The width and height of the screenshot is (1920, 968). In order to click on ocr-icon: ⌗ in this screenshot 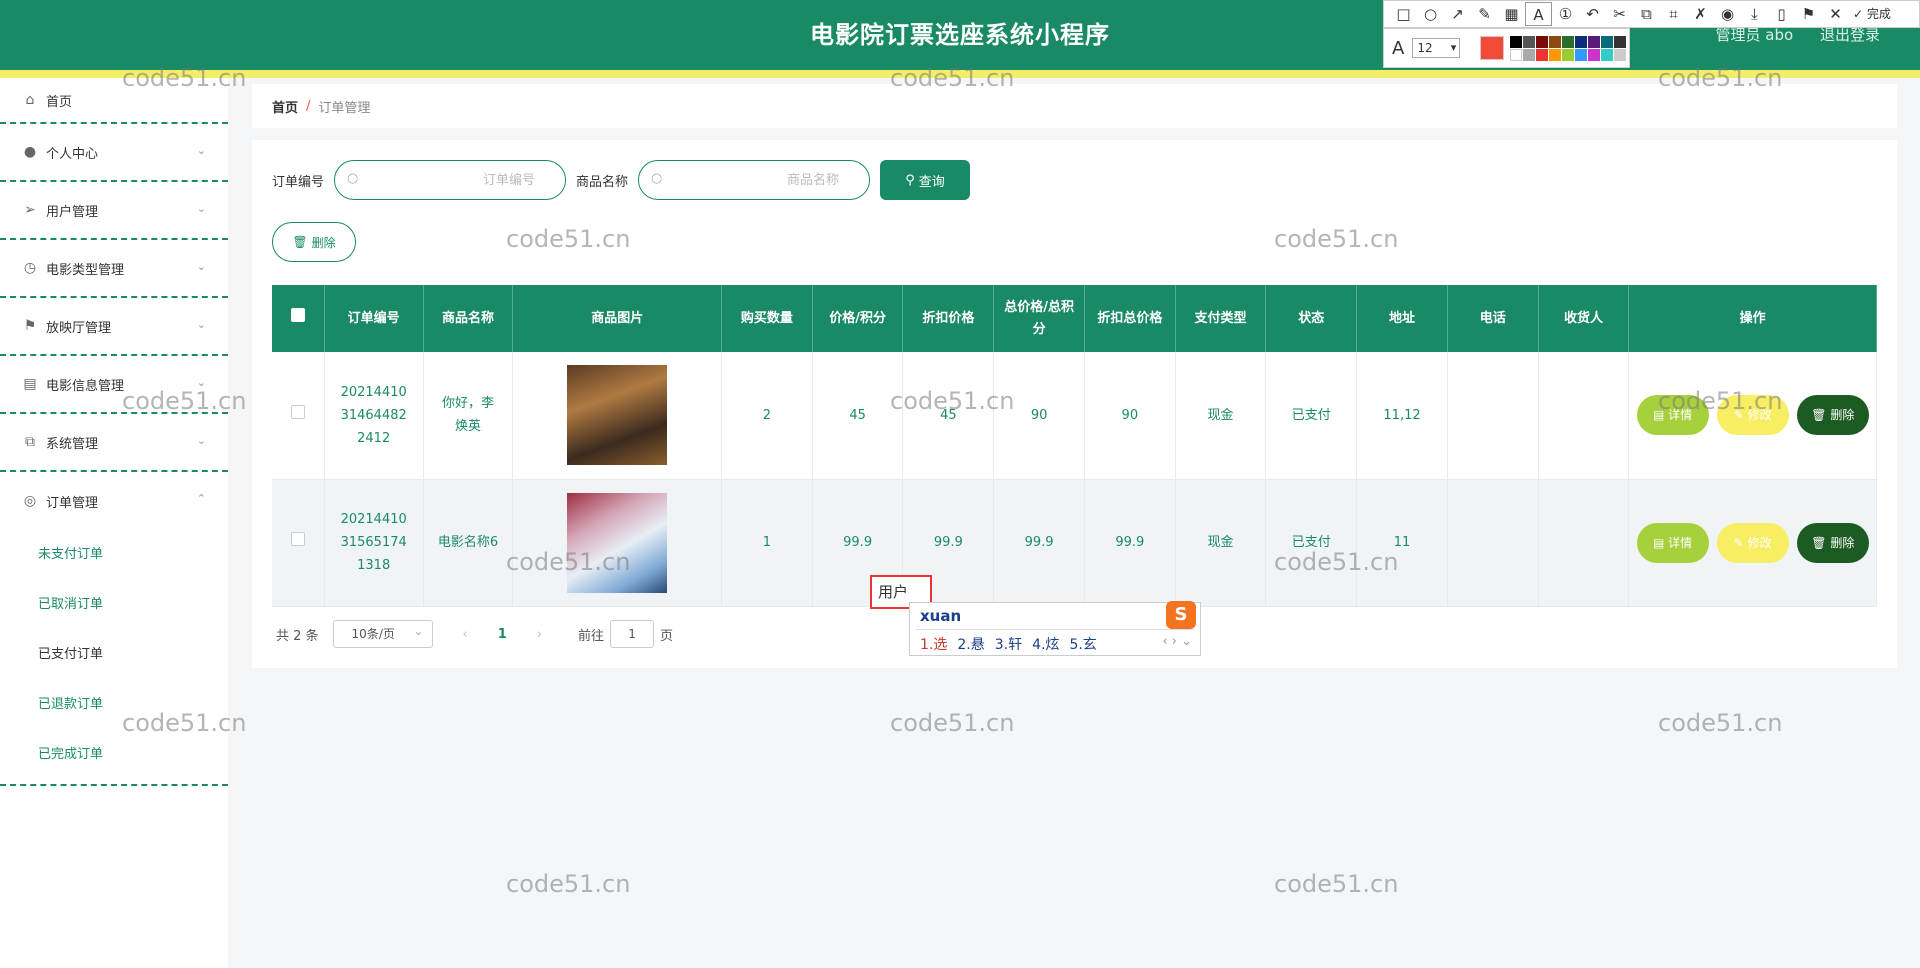, I will do `click(1673, 14)`.